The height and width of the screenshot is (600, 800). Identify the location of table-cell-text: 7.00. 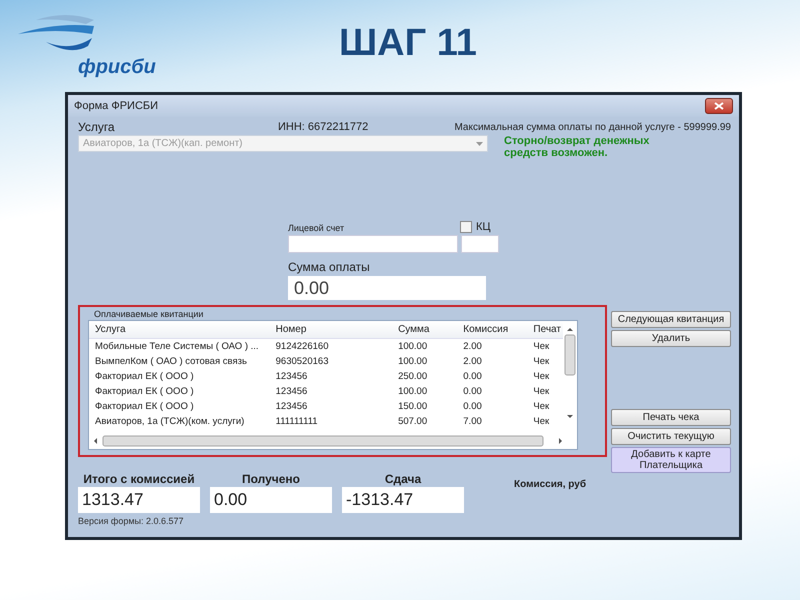
(472, 421).